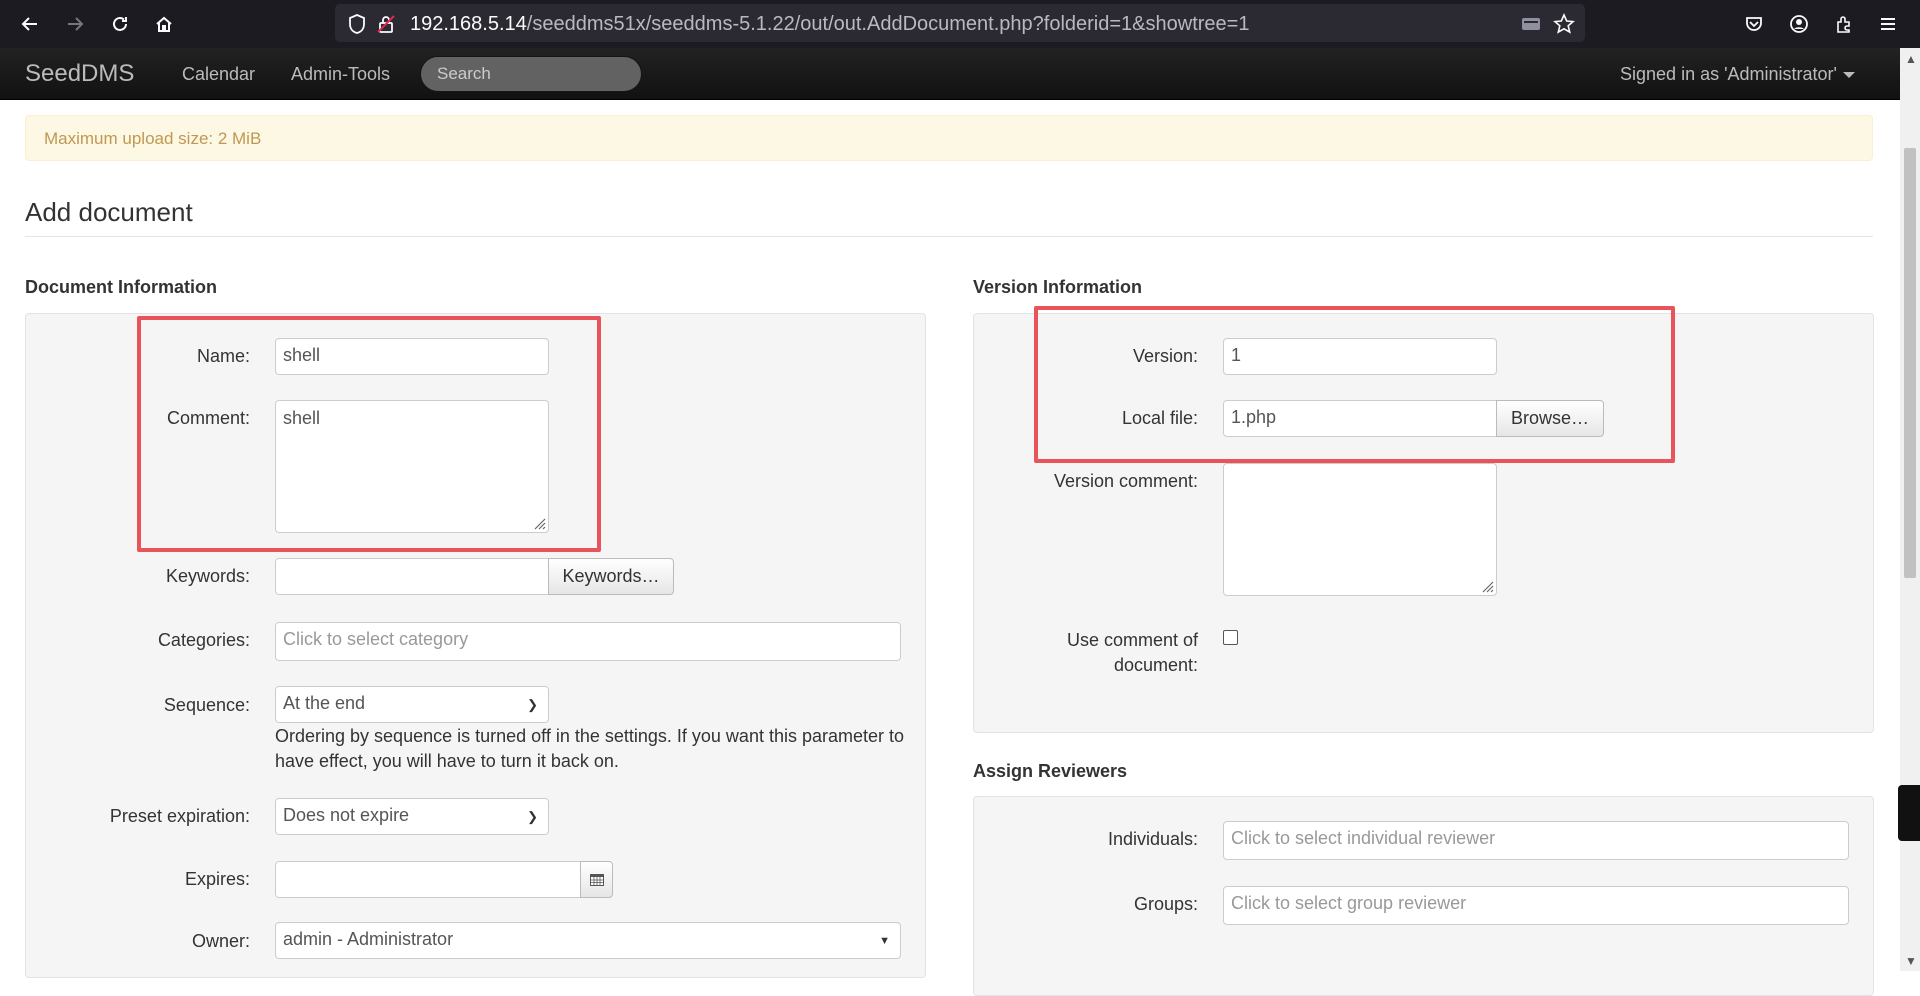 This screenshot has height=996, width=1920. Describe the element at coordinates (1728, 74) in the screenshot. I see `signed-in-label: Signed in as 'Administrator'` at that location.